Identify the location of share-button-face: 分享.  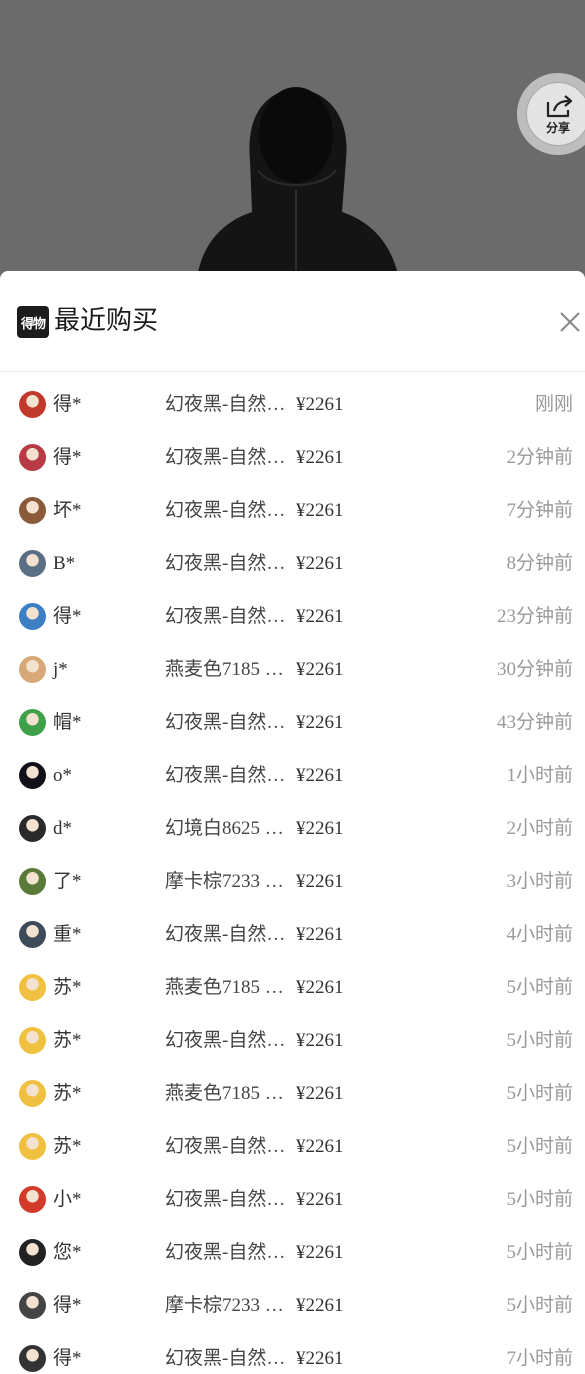
(555, 114).